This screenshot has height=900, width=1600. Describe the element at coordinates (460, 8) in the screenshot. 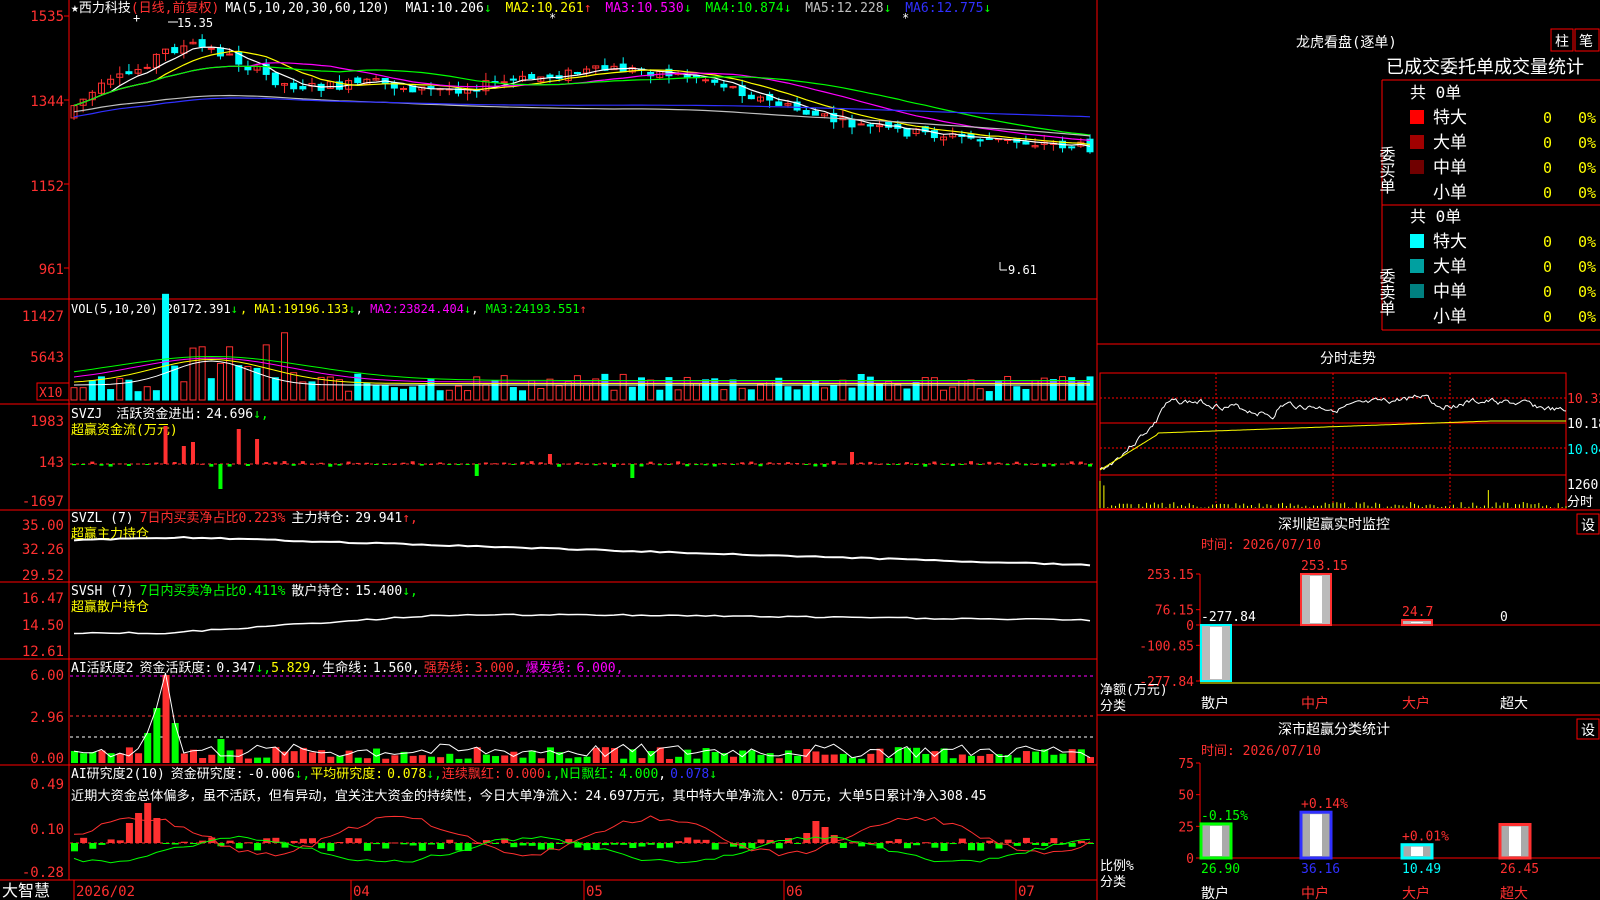

I see `ma1-value: 10.206` at that location.